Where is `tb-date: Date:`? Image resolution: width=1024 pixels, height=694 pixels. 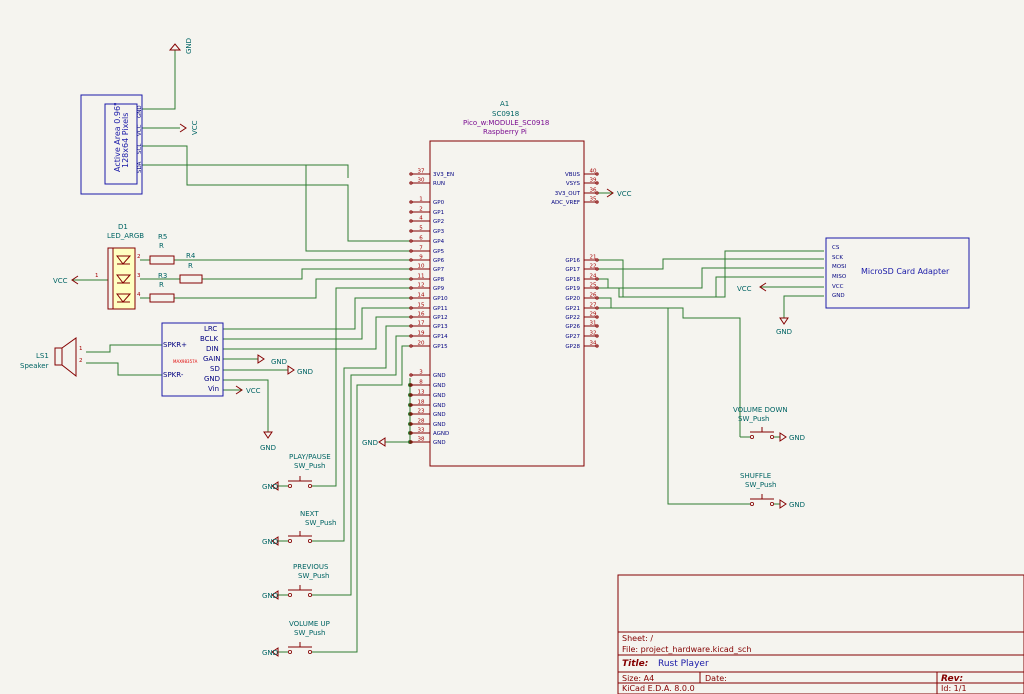 tb-date: Date: is located at coordinates (716, 678).